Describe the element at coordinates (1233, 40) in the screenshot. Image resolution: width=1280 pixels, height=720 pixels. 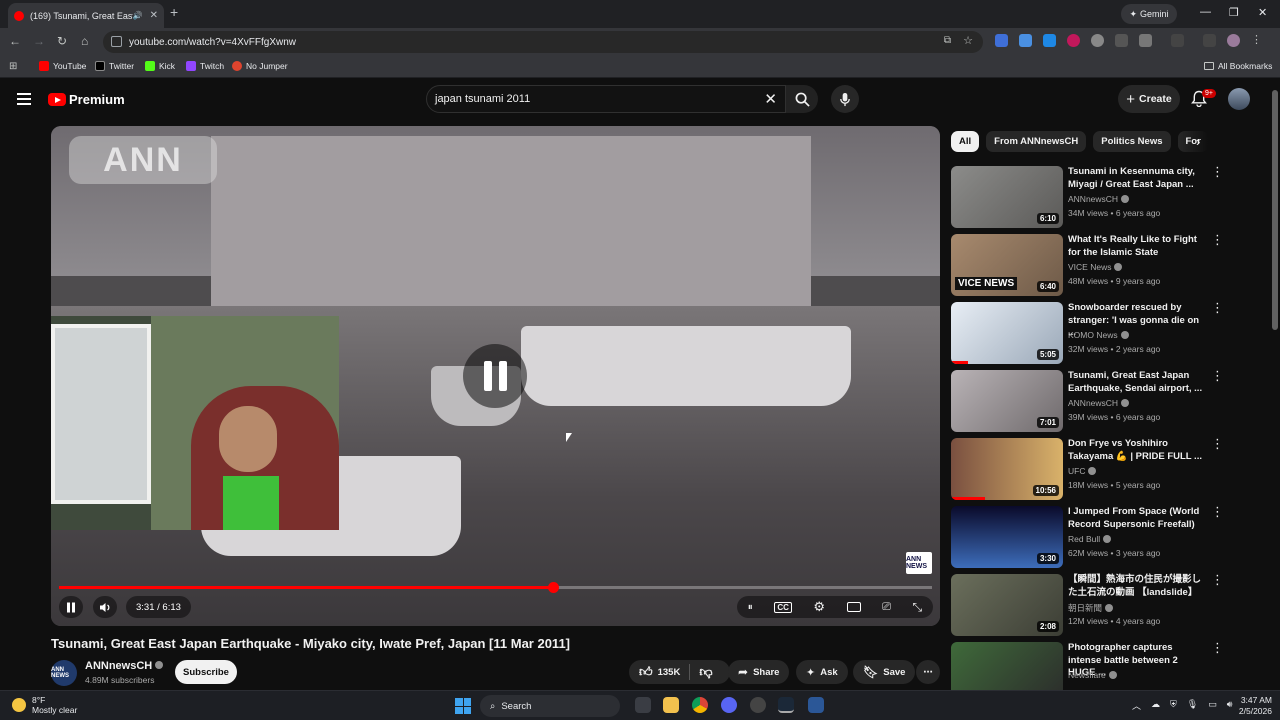
I see `profile-avatar` at that location.